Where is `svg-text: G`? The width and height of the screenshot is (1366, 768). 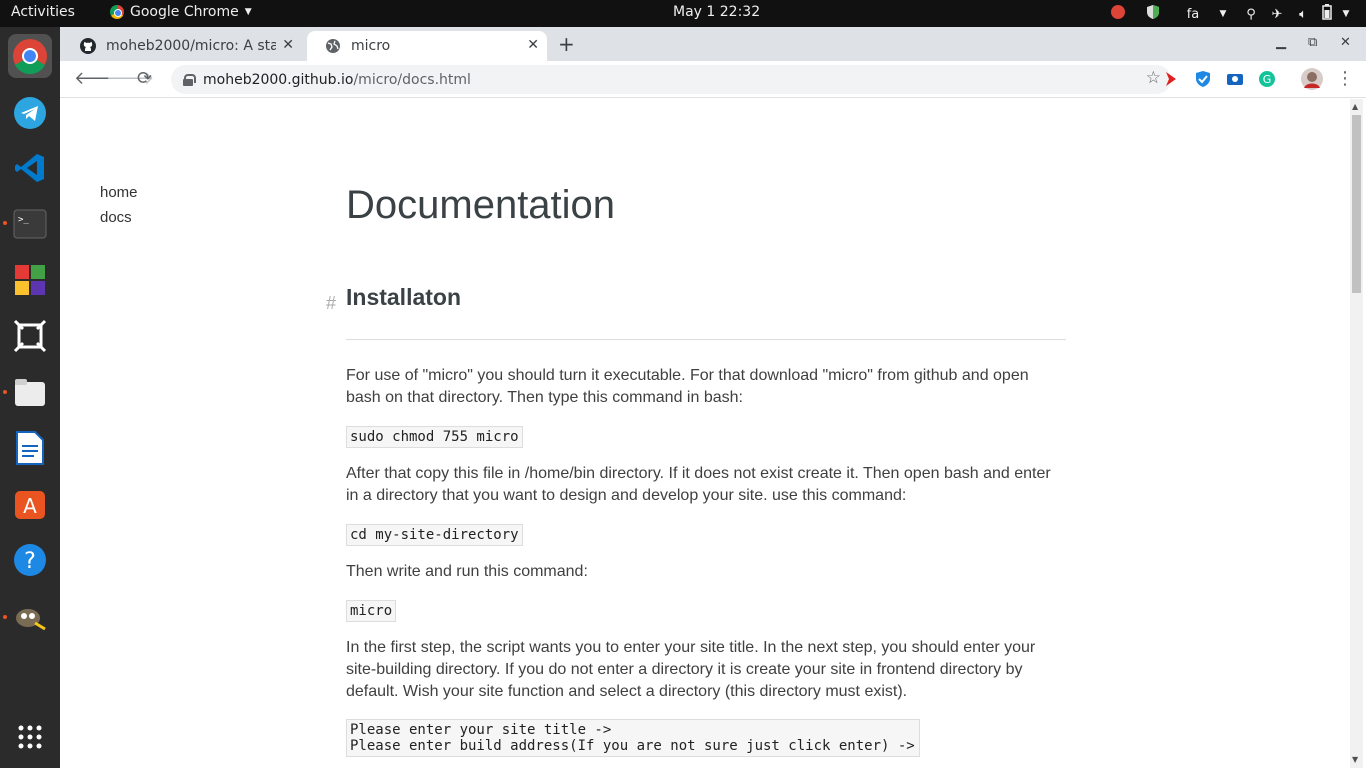 svg-text: G is located at coordinates (1267, 79).